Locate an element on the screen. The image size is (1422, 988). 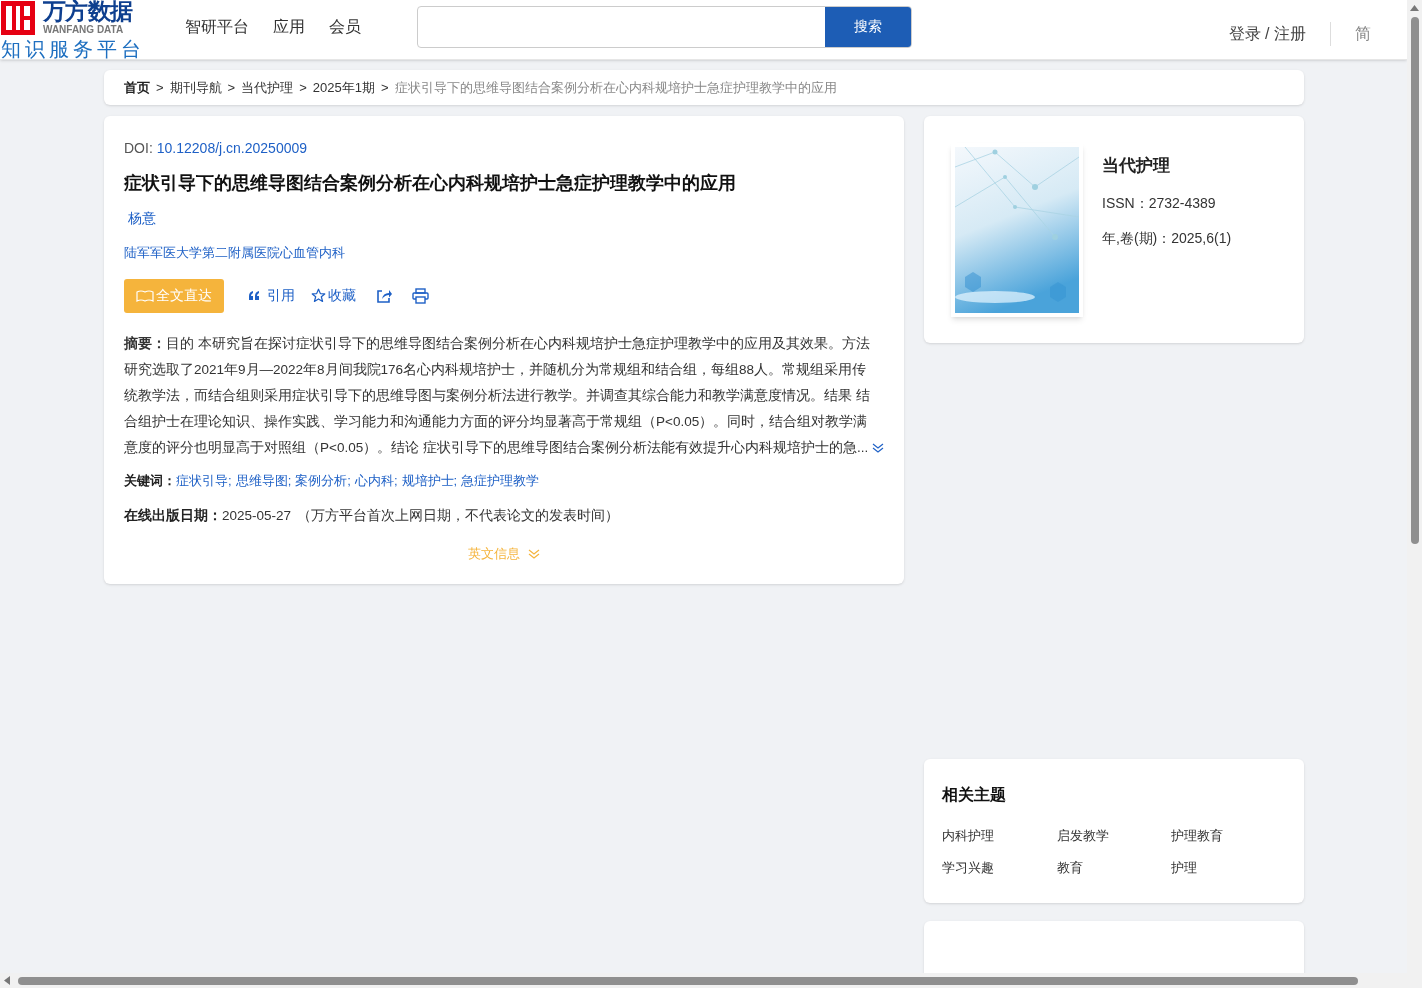
scroll-up-icon is located at coordinates (1414, 8).